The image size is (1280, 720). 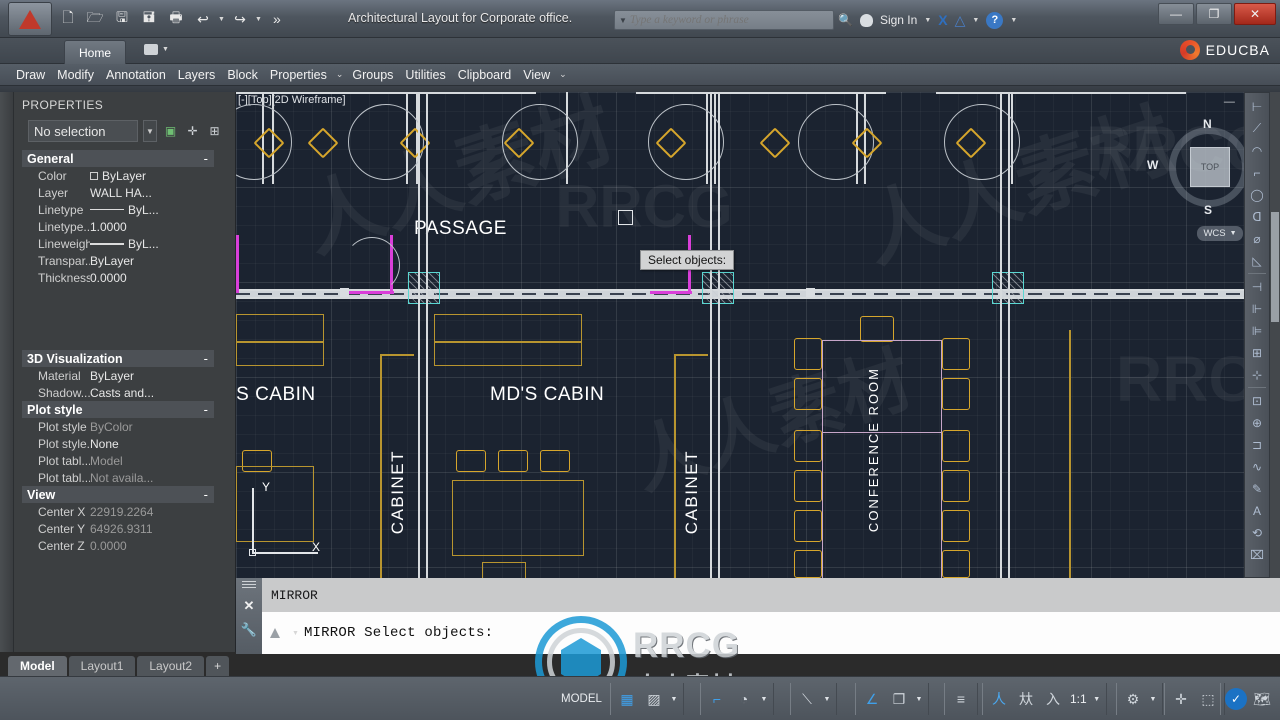 I want to click on annotation-visibility-icon: ≡, so click(x=961, y=699).